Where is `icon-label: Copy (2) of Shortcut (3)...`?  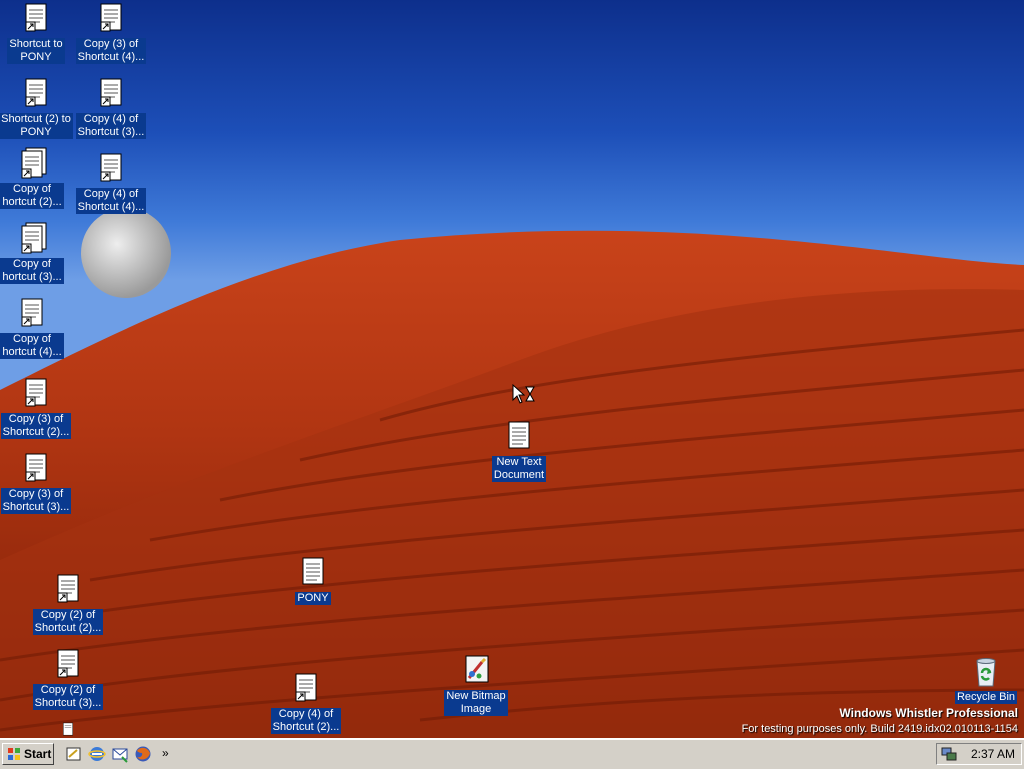
icon-label: Copy (2) of Shortcut (3)... is located at coordinates (68, 697).